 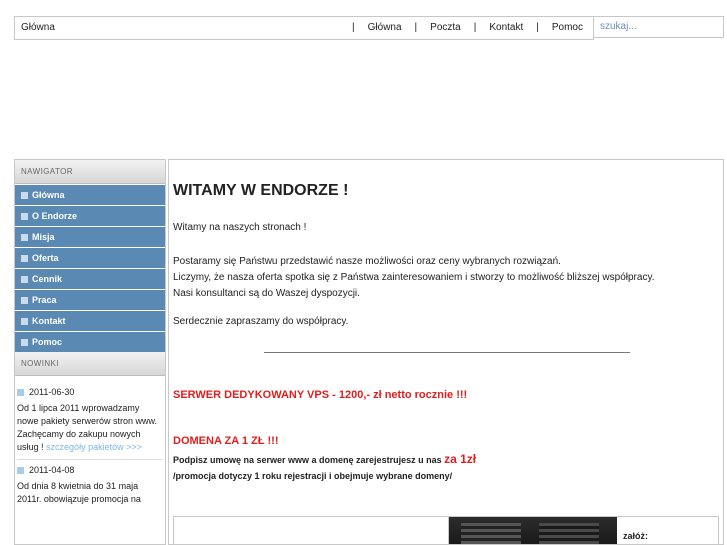 I want to click on news-details-link: szczegóły pakietów >>>, so click(x=94, y=447).